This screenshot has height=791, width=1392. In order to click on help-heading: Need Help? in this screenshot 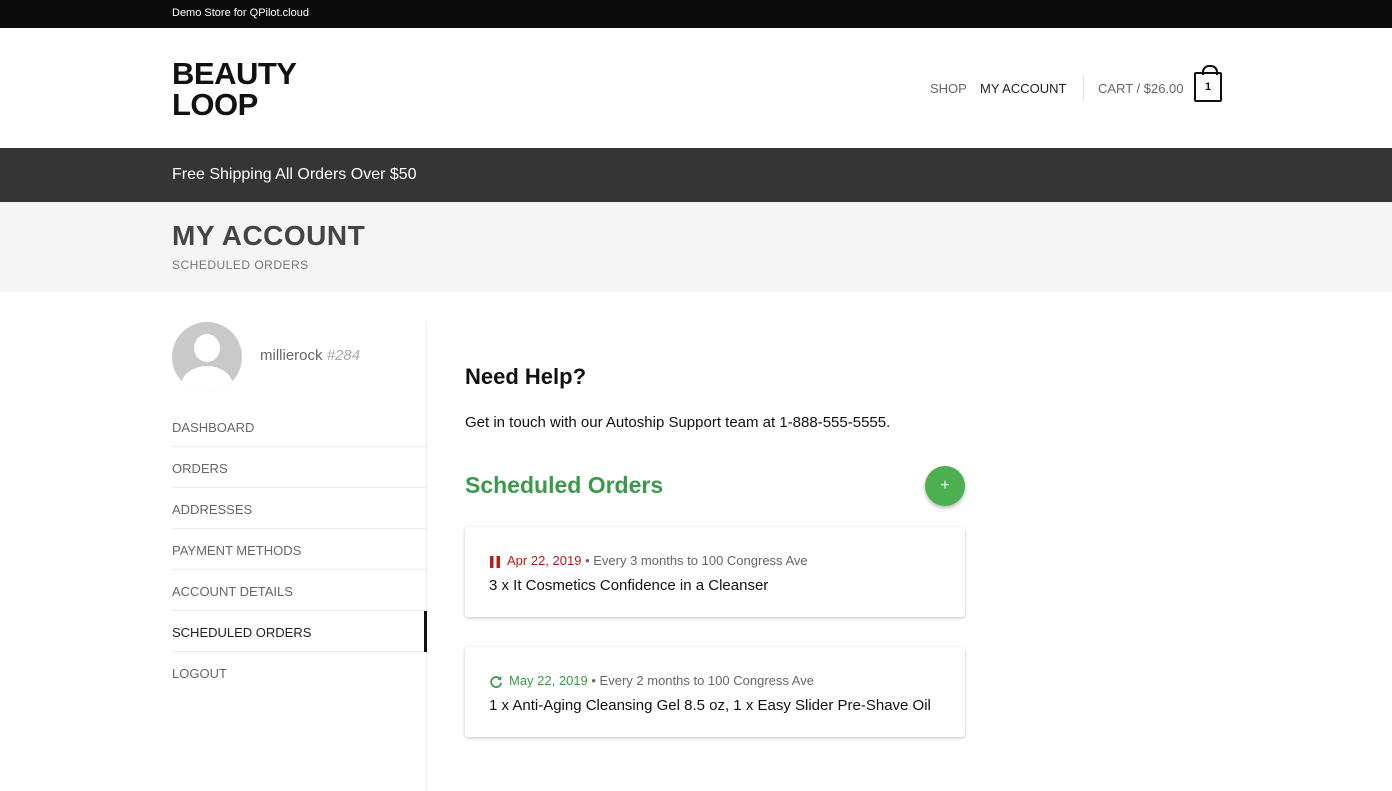, I will do `click(526, 376)`.